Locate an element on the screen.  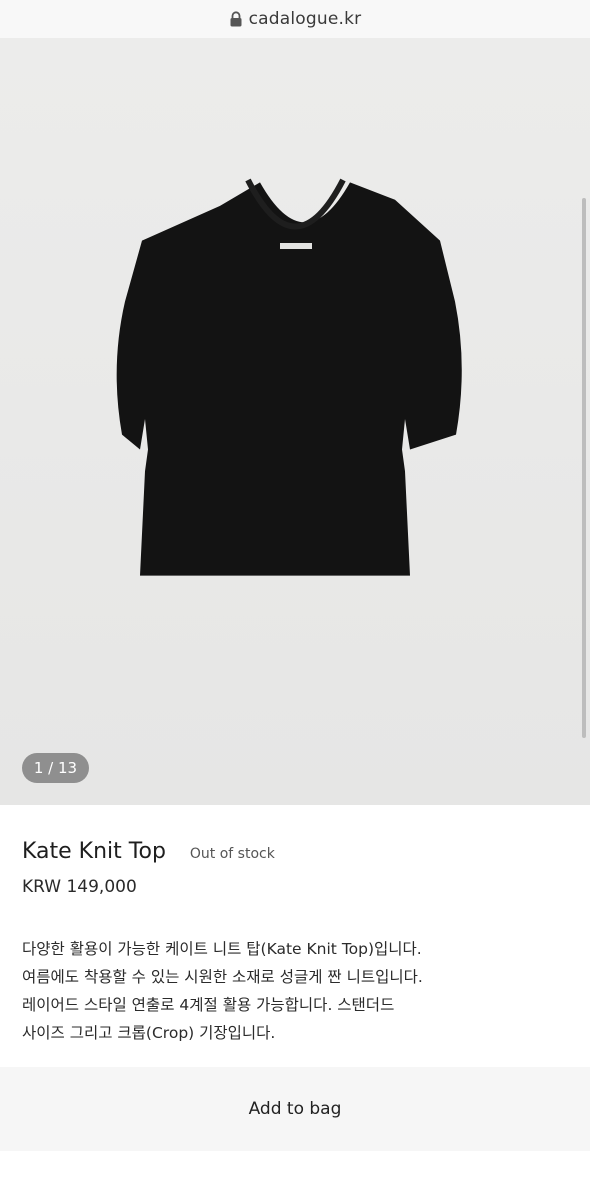
url-text: cadalogue.kr is located at coordinates (305, 19).